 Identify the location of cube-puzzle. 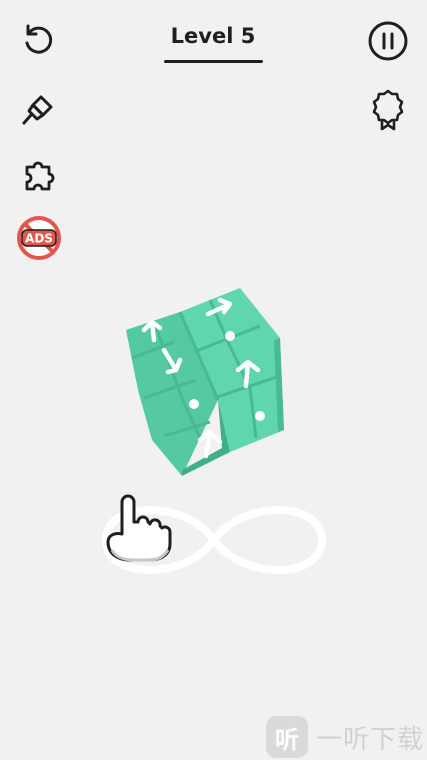
(210, 385).